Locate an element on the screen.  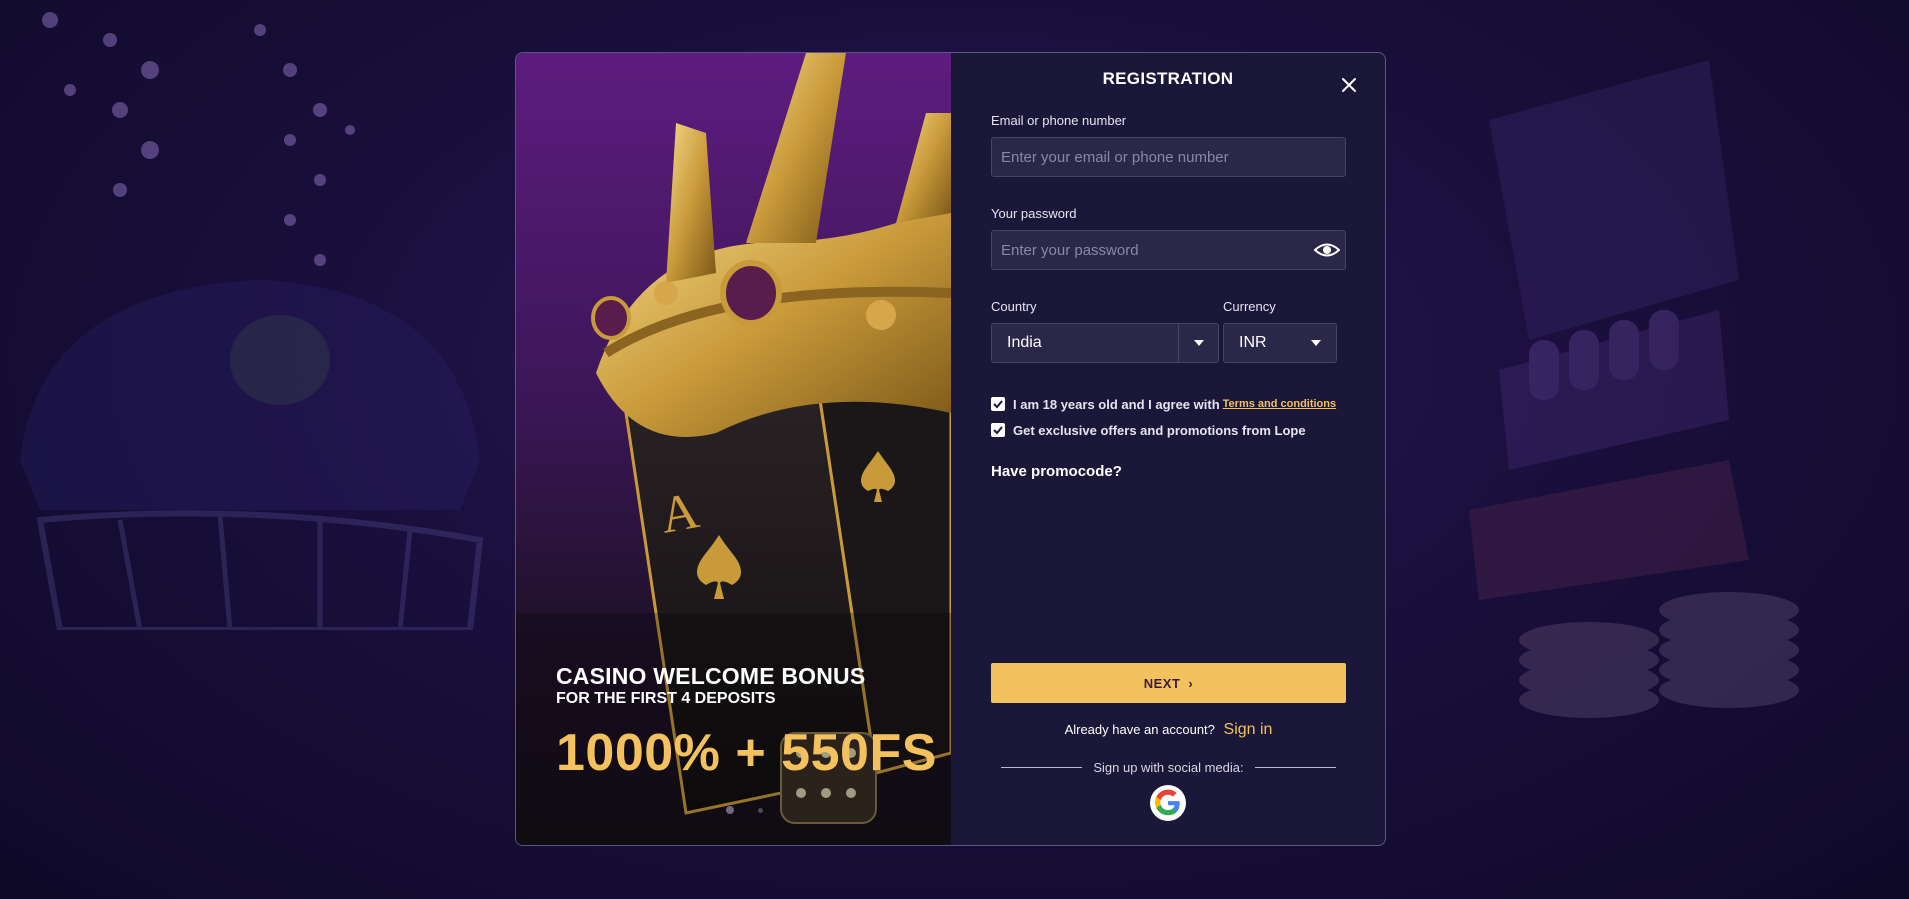
country-field-group: Country India is located at coordinates (1105, 331).